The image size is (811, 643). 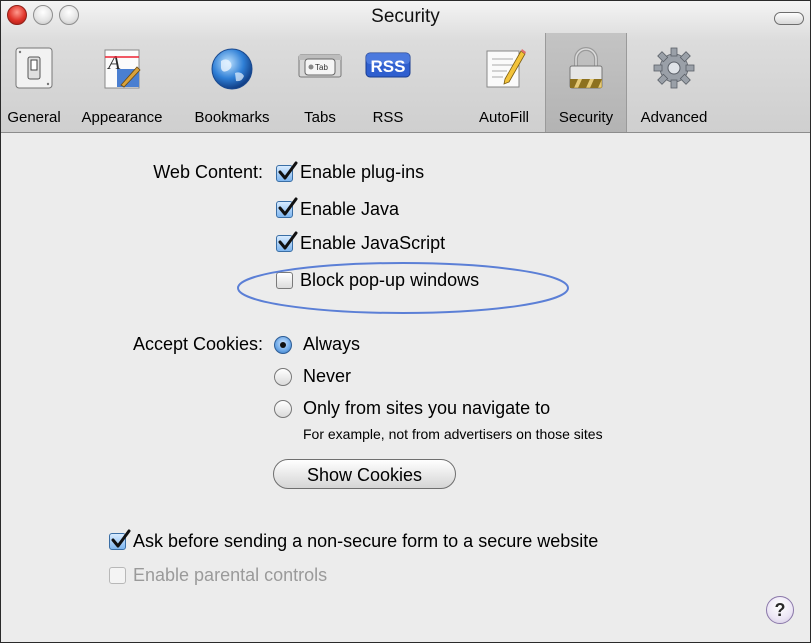 I want to click on help-button: ?, so click(x=780, y=610).